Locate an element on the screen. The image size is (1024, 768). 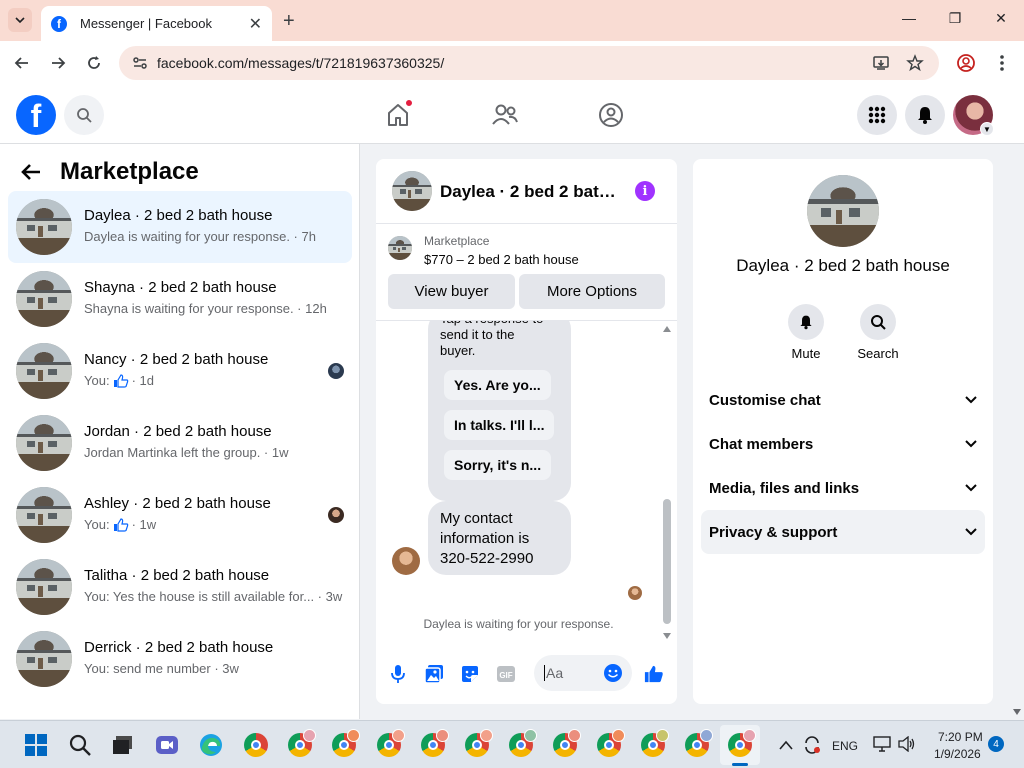
new-tab-button: + is located at coordinates (289, 21).